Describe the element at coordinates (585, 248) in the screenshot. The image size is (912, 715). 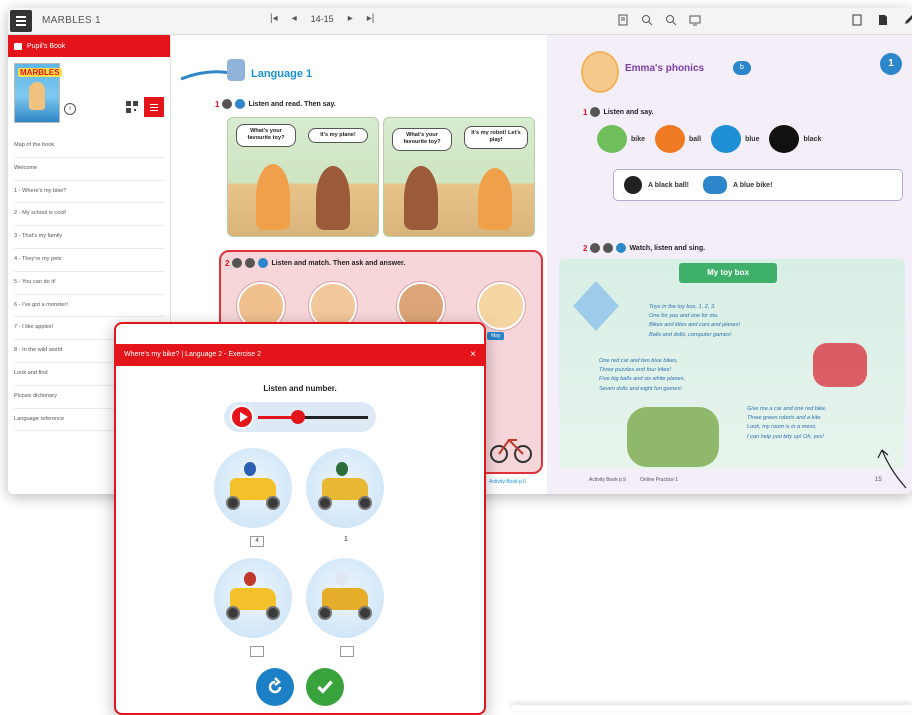
I see `exercise-number: 2` at that location.